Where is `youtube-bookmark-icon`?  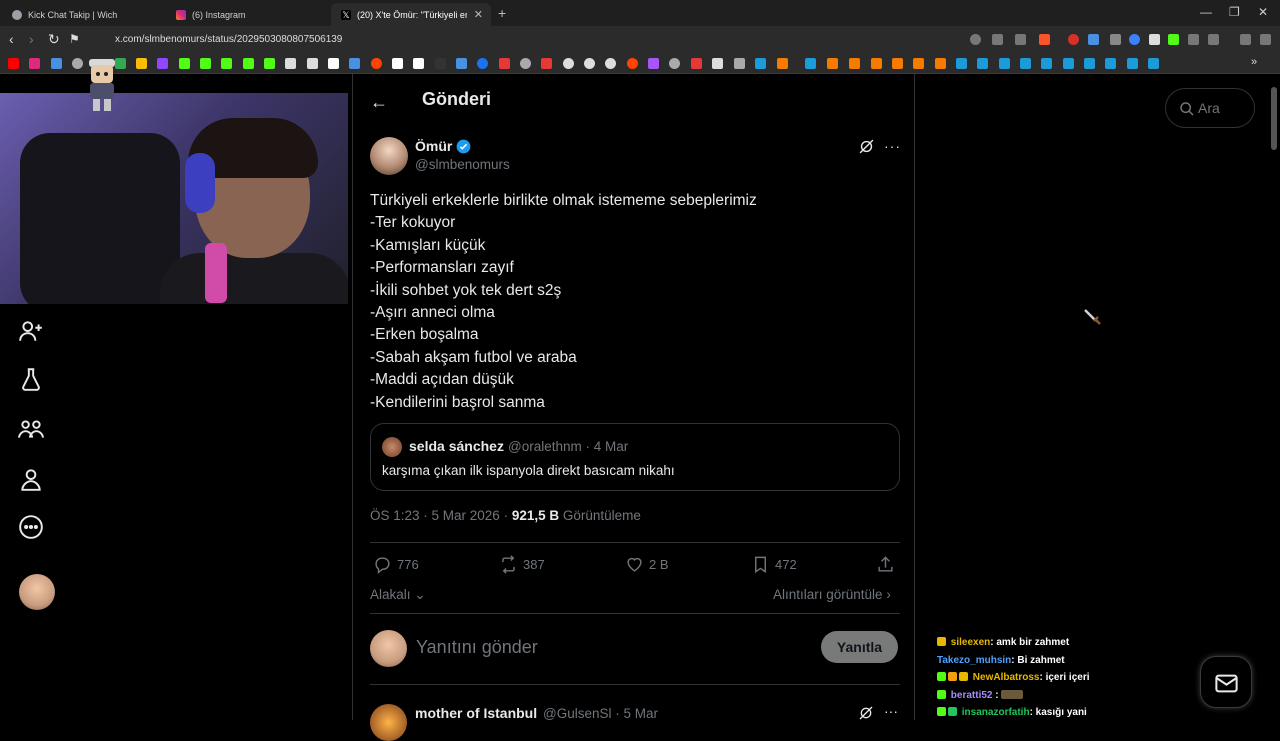
youtube-bookmark-icon is located at coordinates (13, 63).